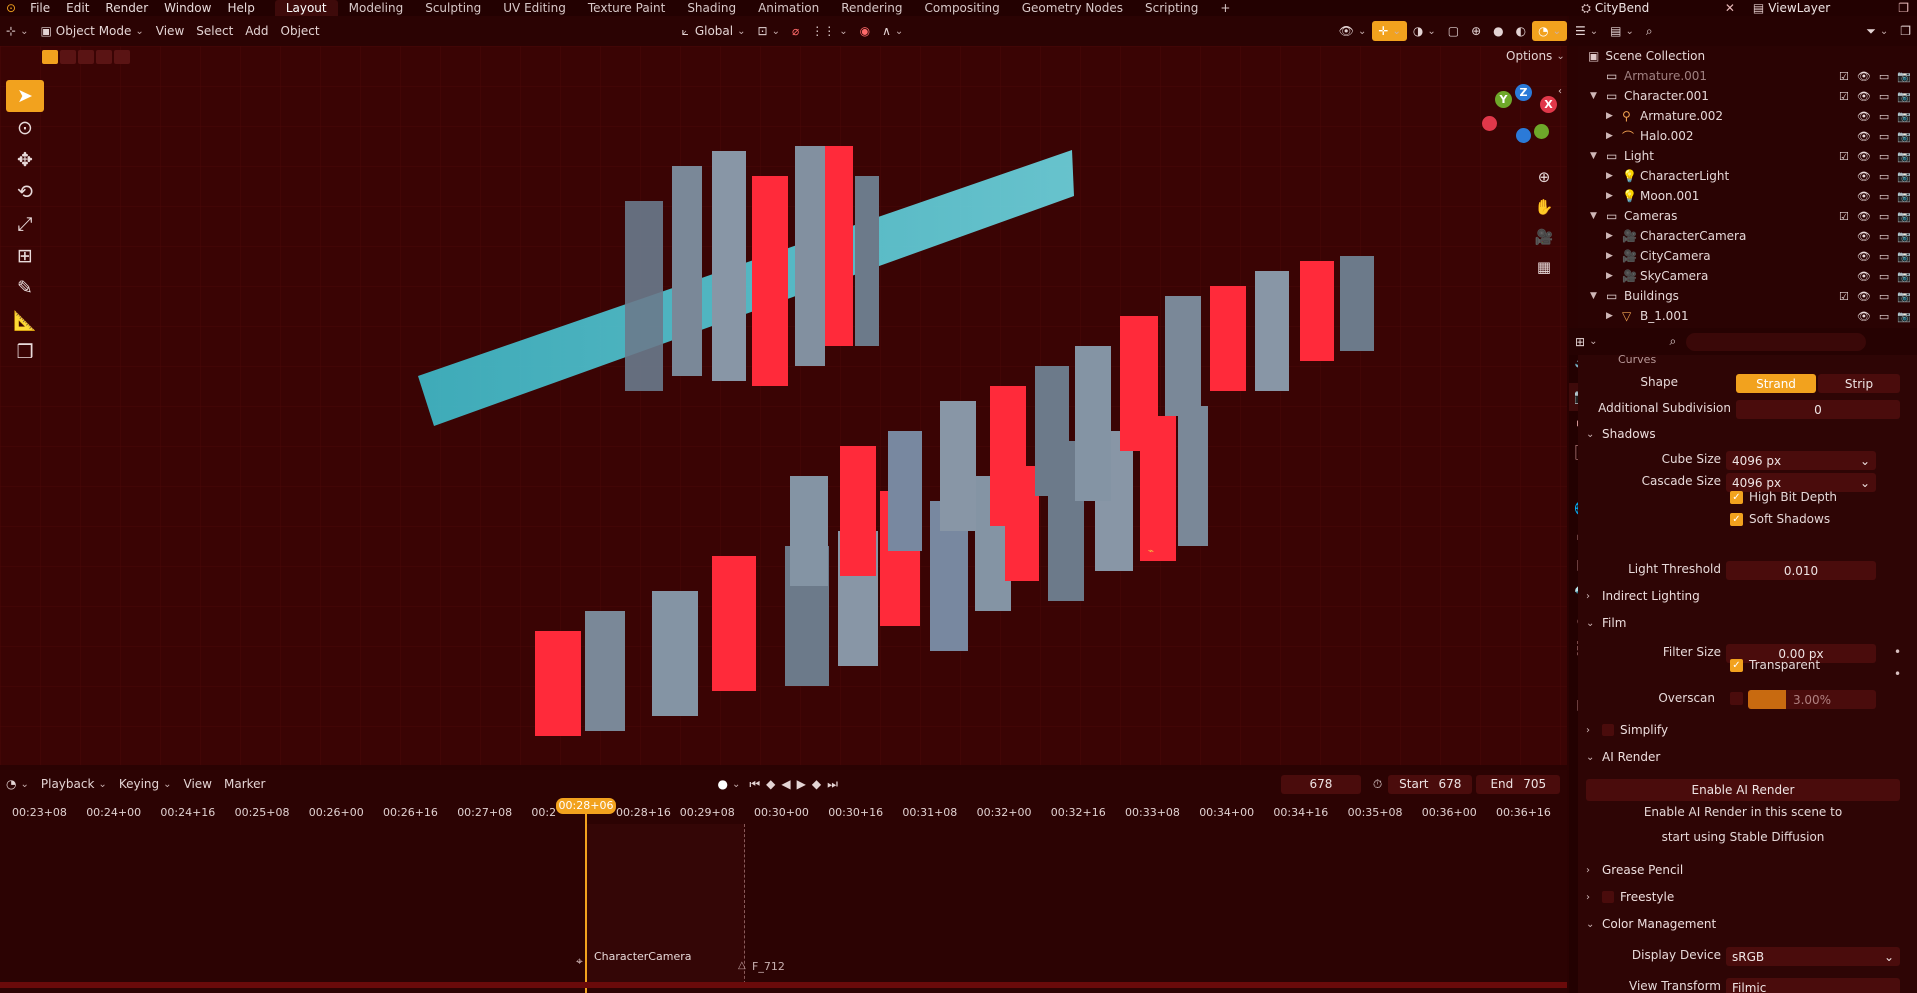  I want to click on snap-icon: ⌀, so click(795, 31).